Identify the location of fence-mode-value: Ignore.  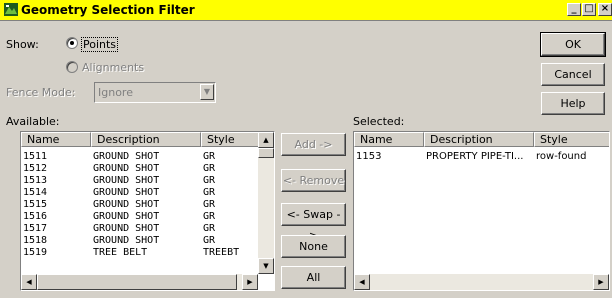
(115, 92).